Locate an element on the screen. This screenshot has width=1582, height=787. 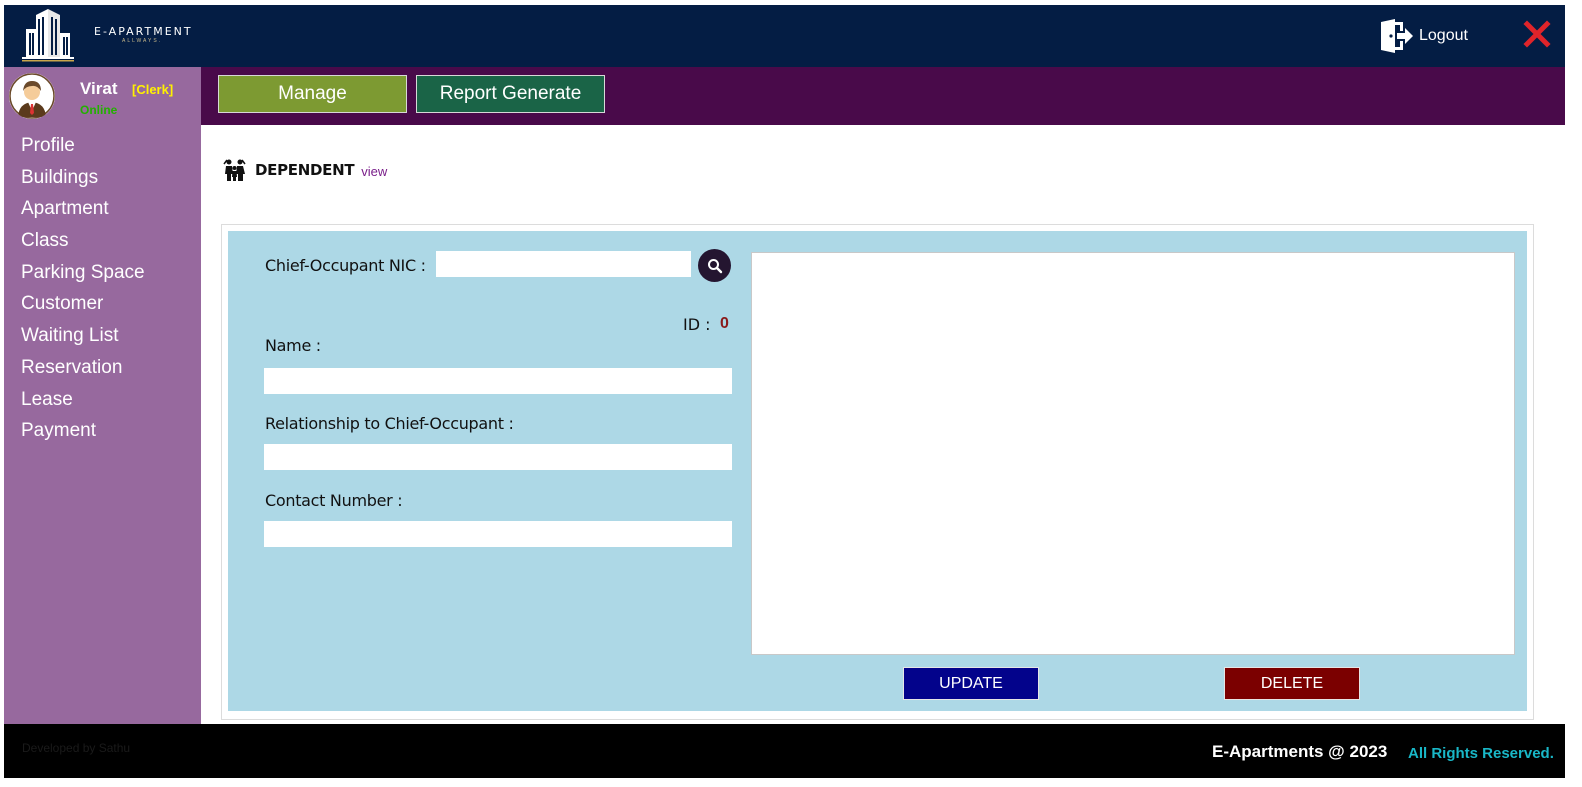
page-title: DEPENDENT is located at coordinates (305, 170).